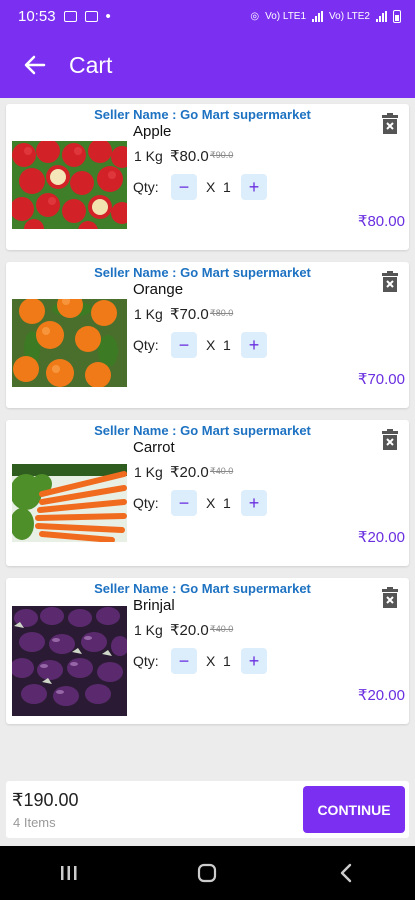 This screenshot has height=900, width=415. What do you see at coordinates (189, 156) in the screenshot?
I see `product-price: ₹80.0` at bounding box center [189, 156].